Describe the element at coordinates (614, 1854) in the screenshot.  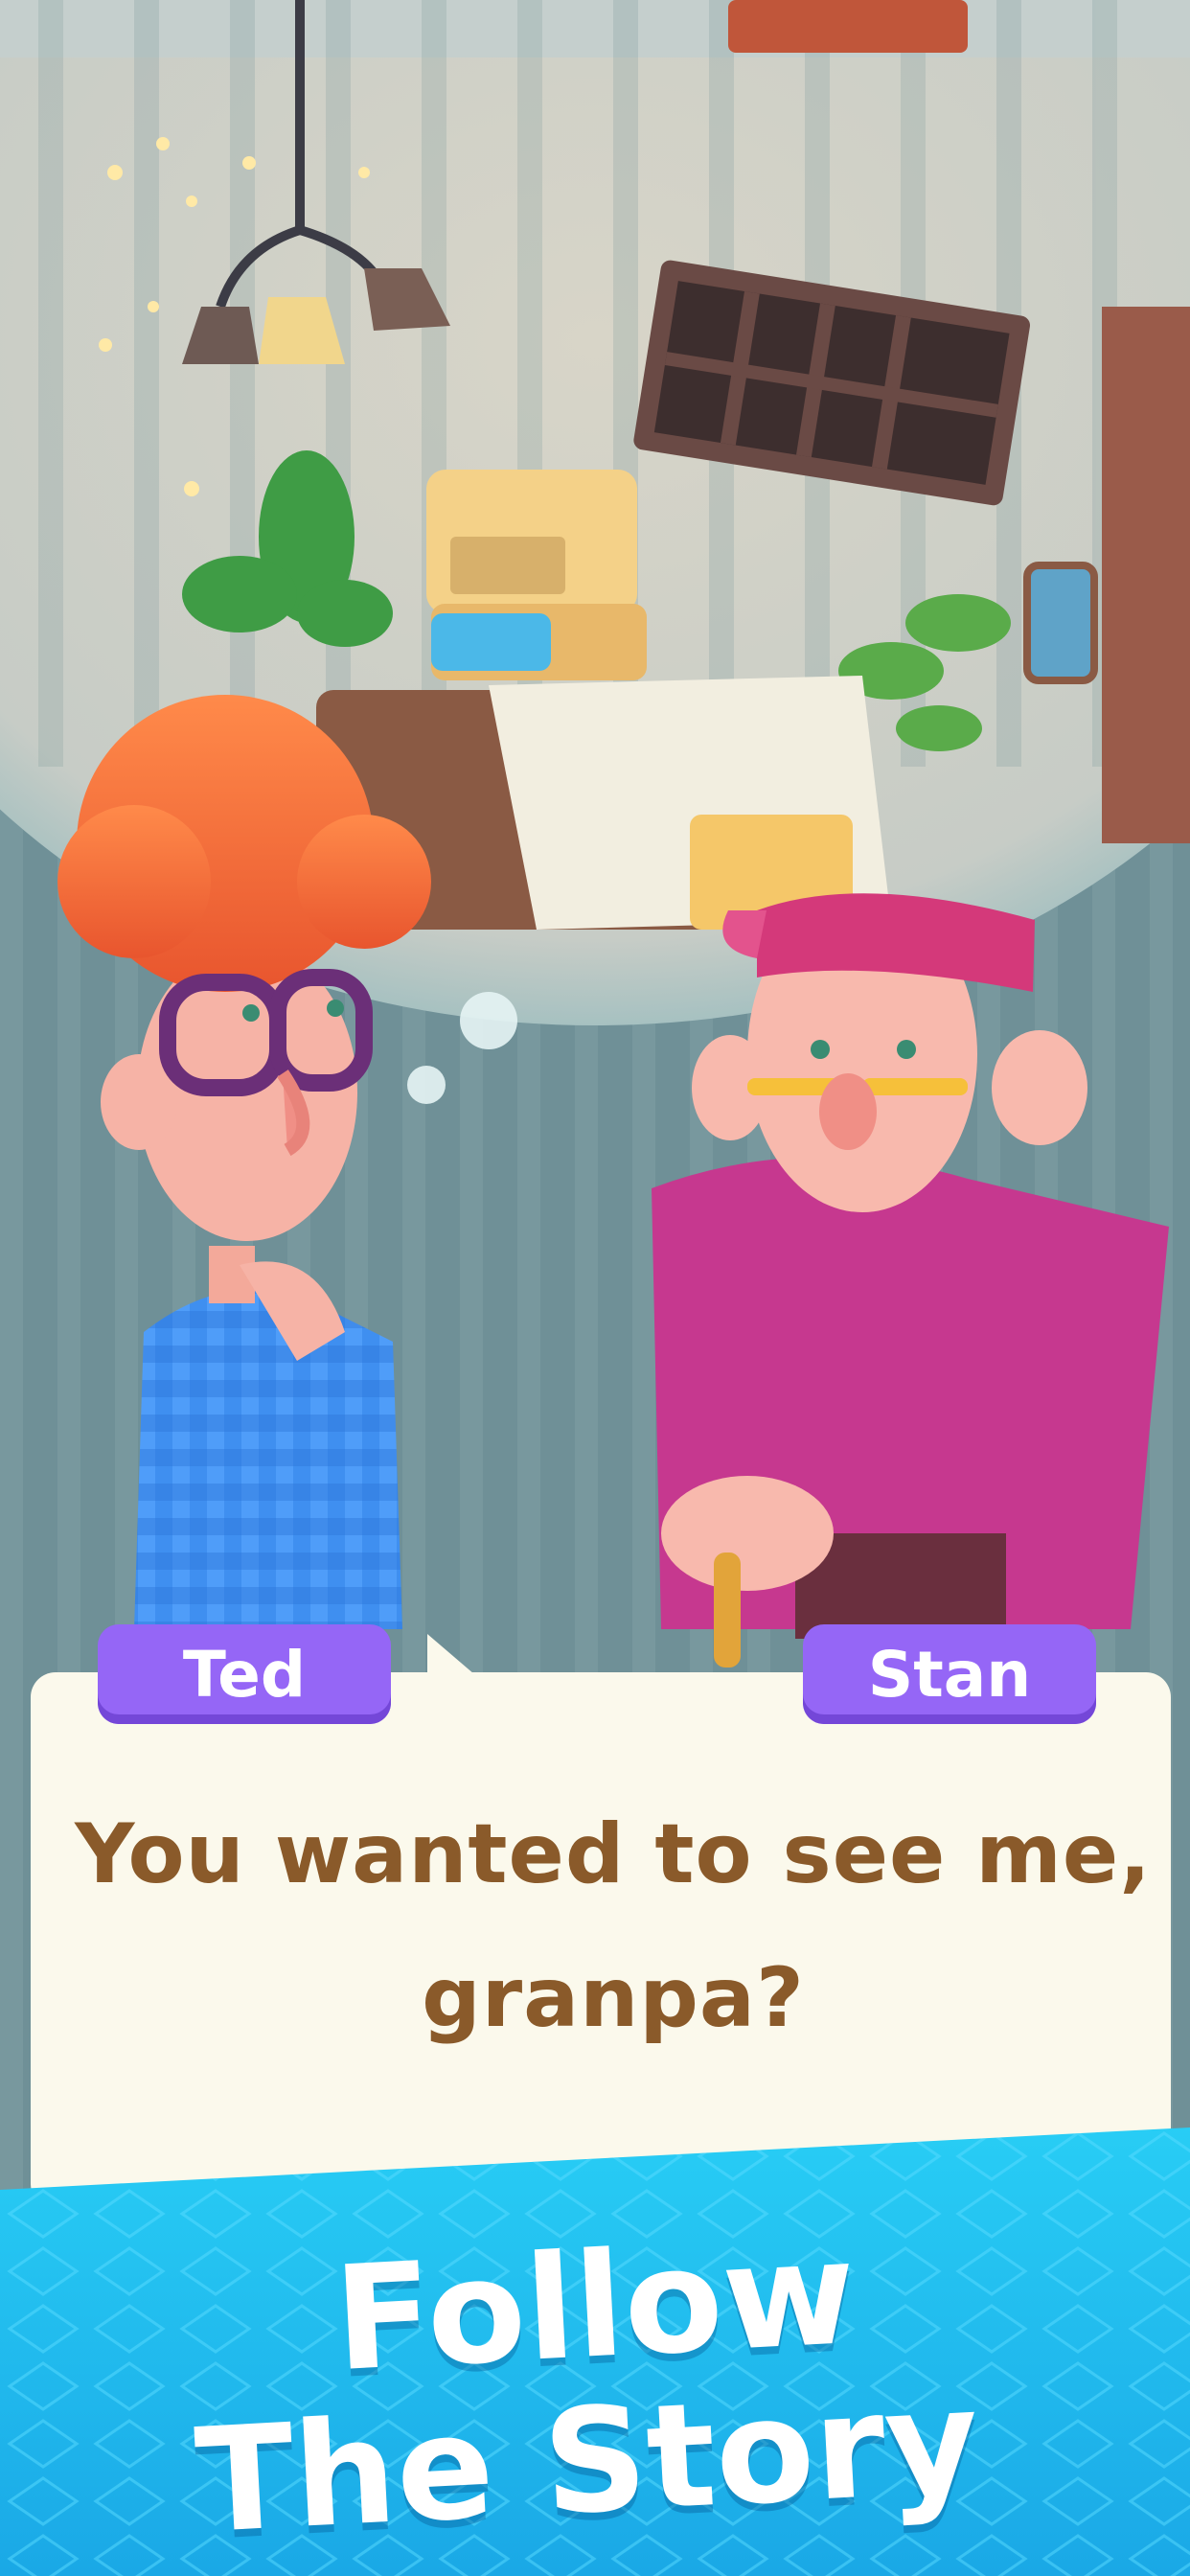
I see `dialog-line-1: You wanted to see me,` at that location.